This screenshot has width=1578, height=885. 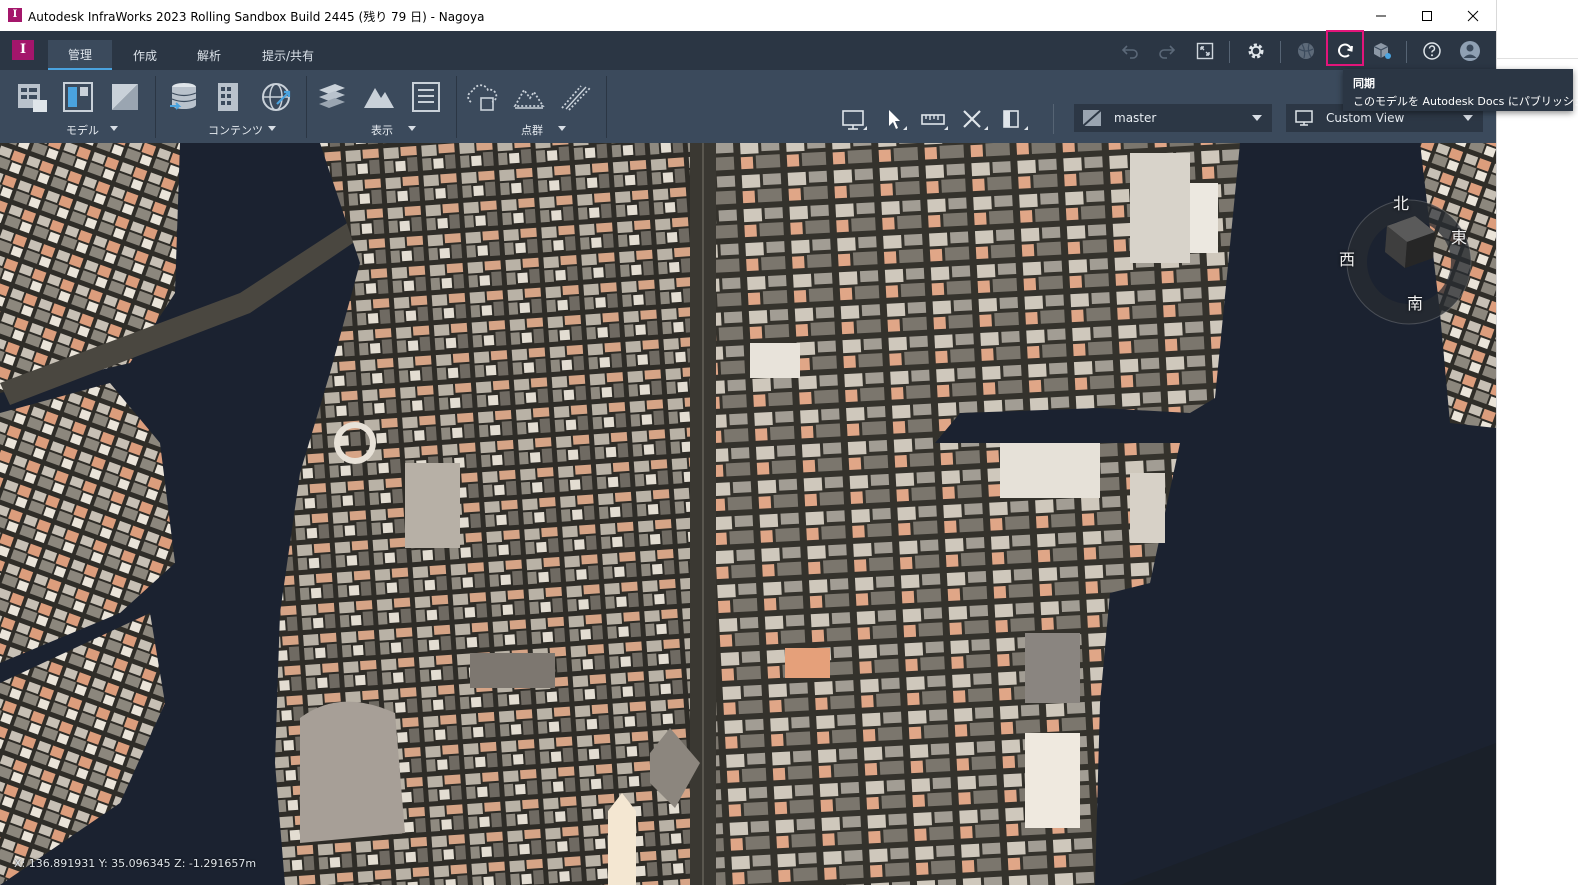 I want to click on group-expand-model, so click(x=114, y=128).